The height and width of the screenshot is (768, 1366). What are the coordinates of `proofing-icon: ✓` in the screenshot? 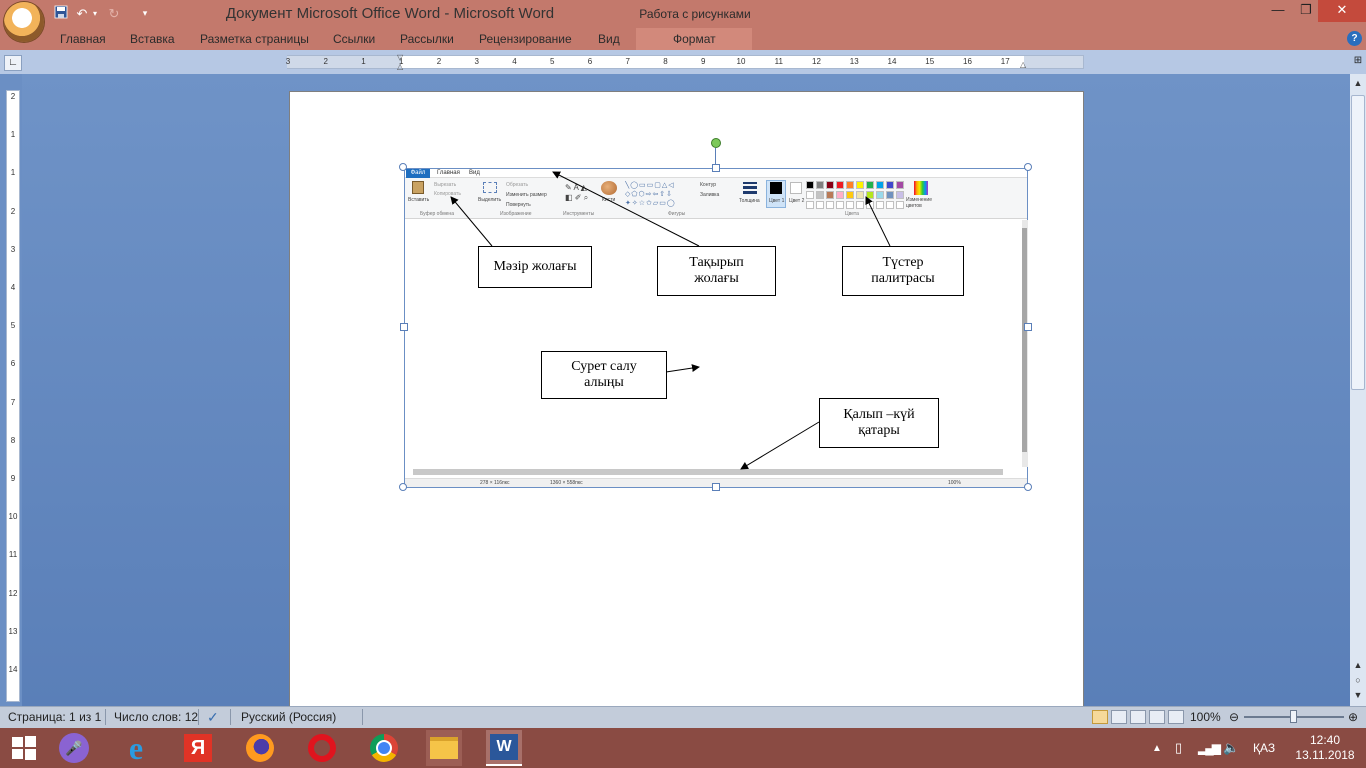 It's located at (216, 717).